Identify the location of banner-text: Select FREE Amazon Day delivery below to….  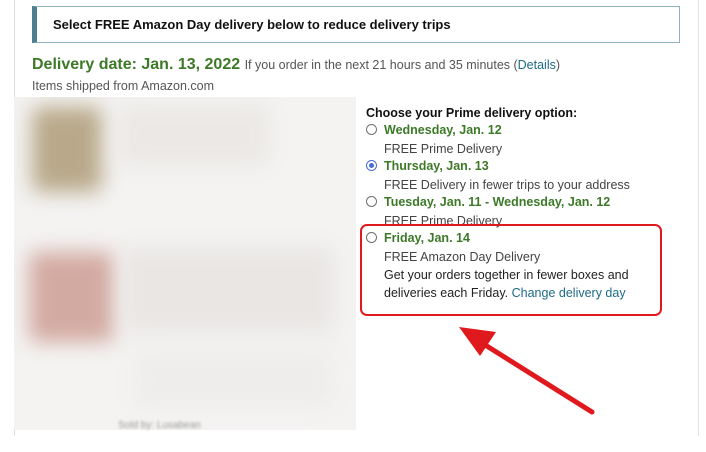
(252, 24).